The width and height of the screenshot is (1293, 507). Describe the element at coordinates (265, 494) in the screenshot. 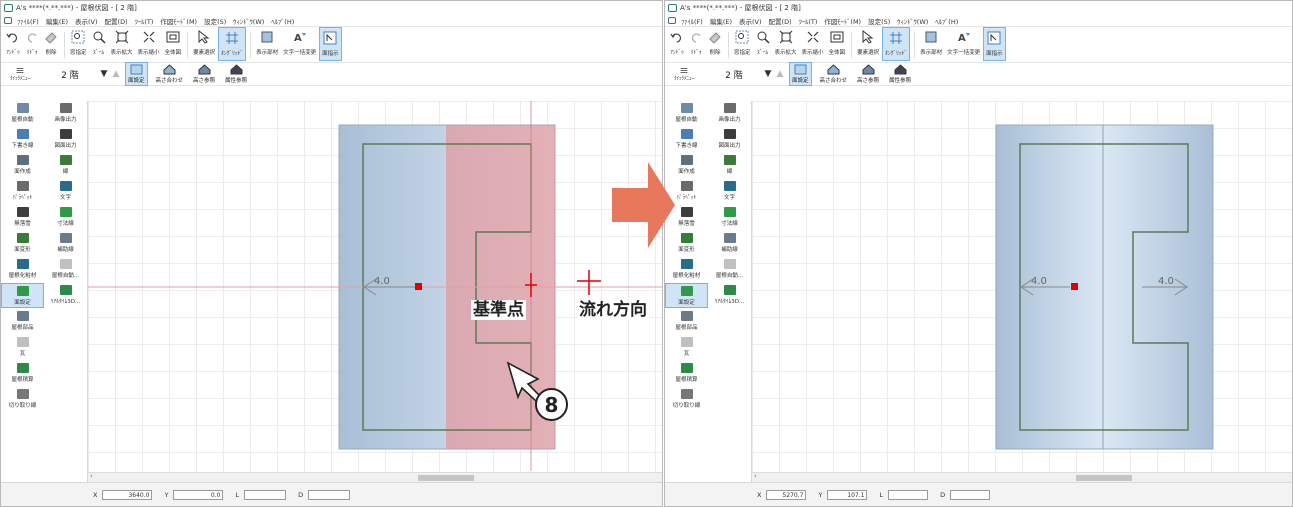

I see `length-field` at that location.